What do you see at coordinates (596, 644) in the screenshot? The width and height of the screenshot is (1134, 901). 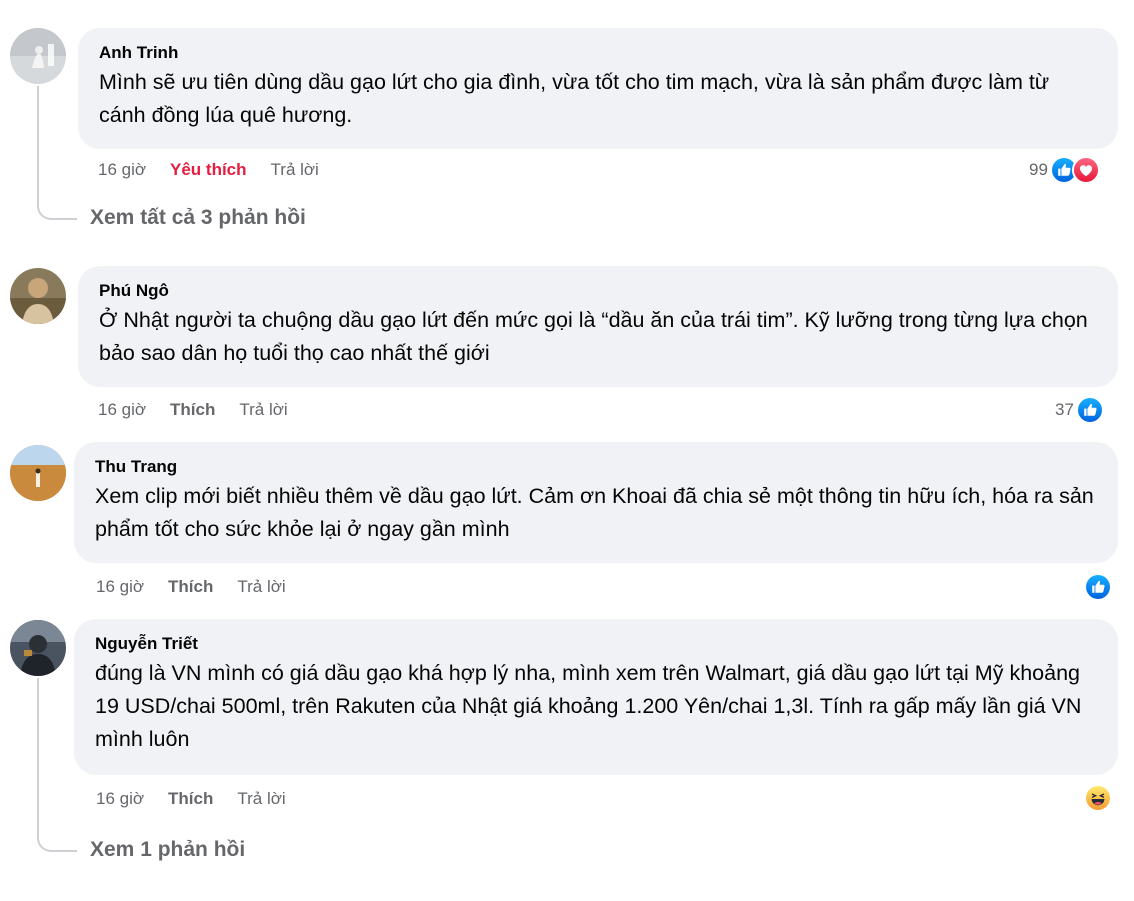 I see `comment-author: Nguyễn Triết` at bounding box center [596, 644].